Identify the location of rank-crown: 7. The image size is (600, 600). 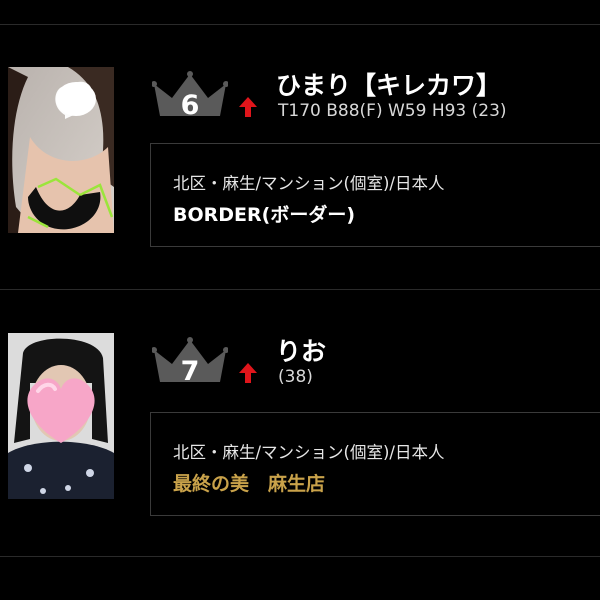
(190, 363).